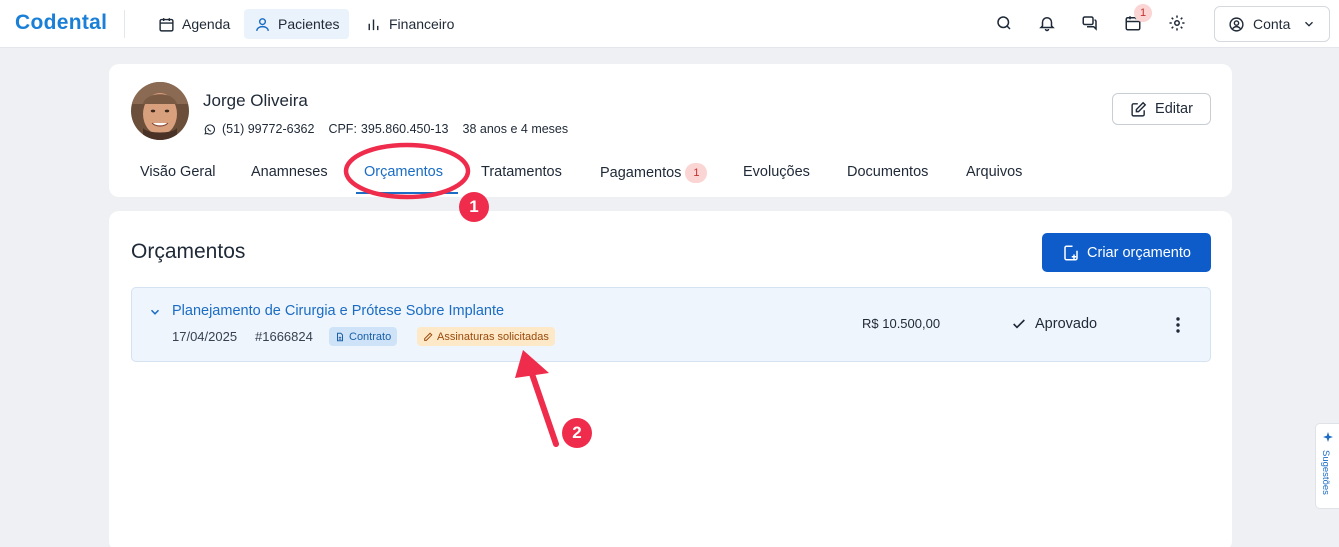  I want to click on pen-icon, so click(428, 336).